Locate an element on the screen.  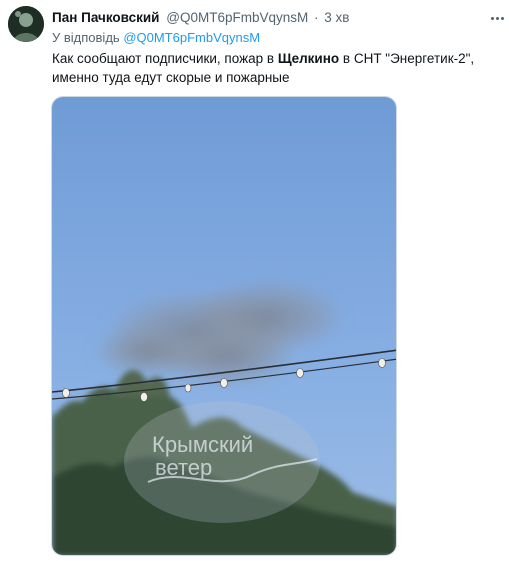
more-dots-icon is located at coordinates (497, 18).